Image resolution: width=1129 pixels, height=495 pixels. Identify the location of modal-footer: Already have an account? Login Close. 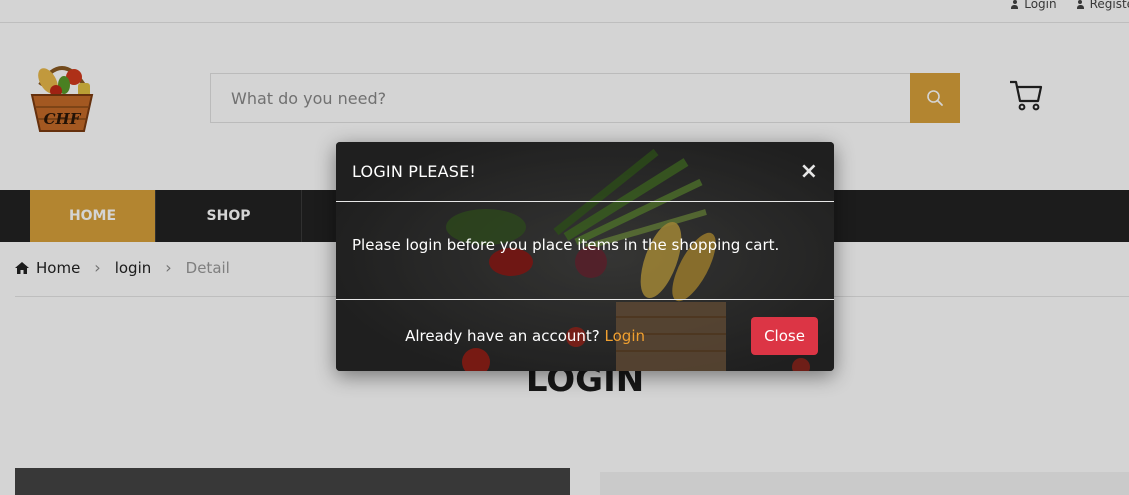
(585, 335).